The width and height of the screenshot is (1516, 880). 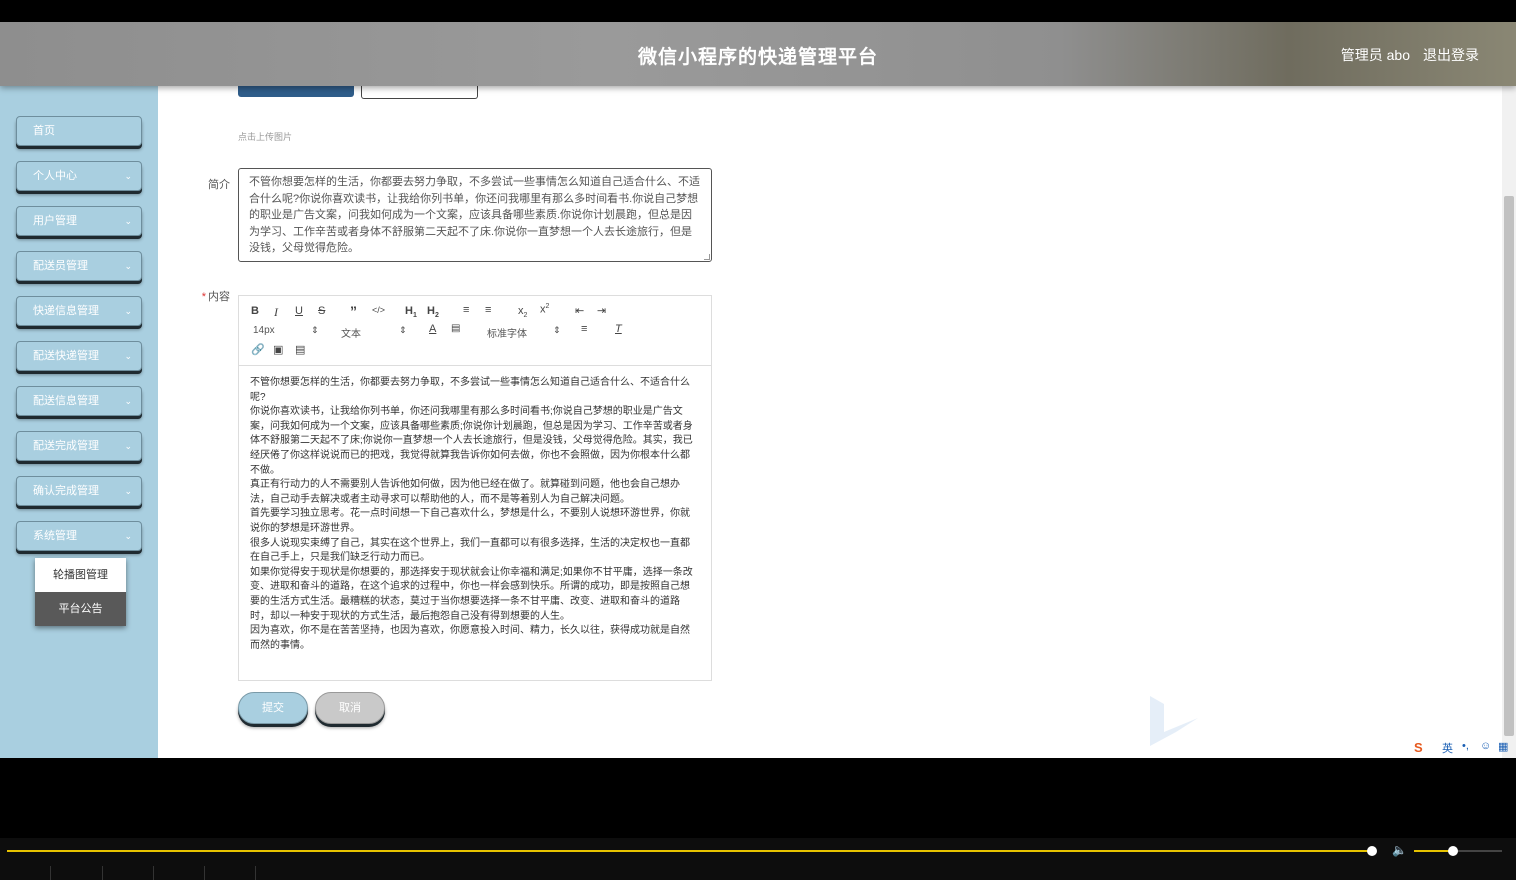 What do you see at coordinates (1451, 55) in the screenshot?
I see `logout-link: 退出登录` at bounding box center [1451, 55].